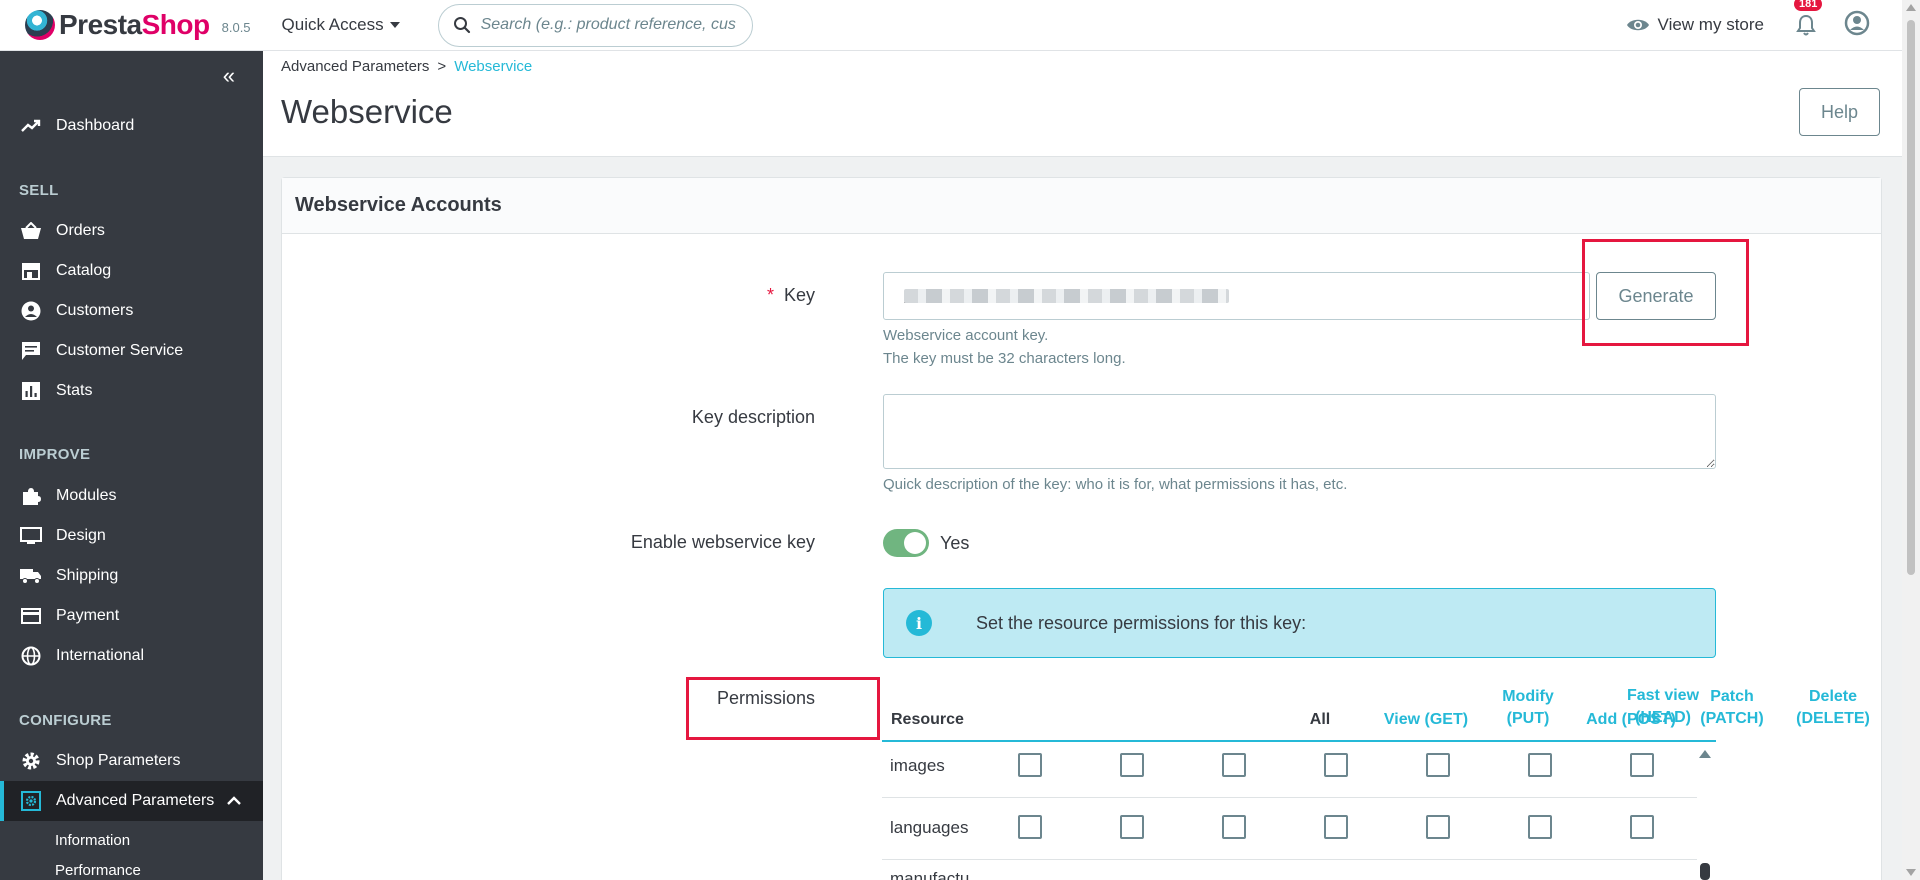 The height and width of the screenshot is (880, 1920). I want to click on required-marker: *, so click(770, 295).